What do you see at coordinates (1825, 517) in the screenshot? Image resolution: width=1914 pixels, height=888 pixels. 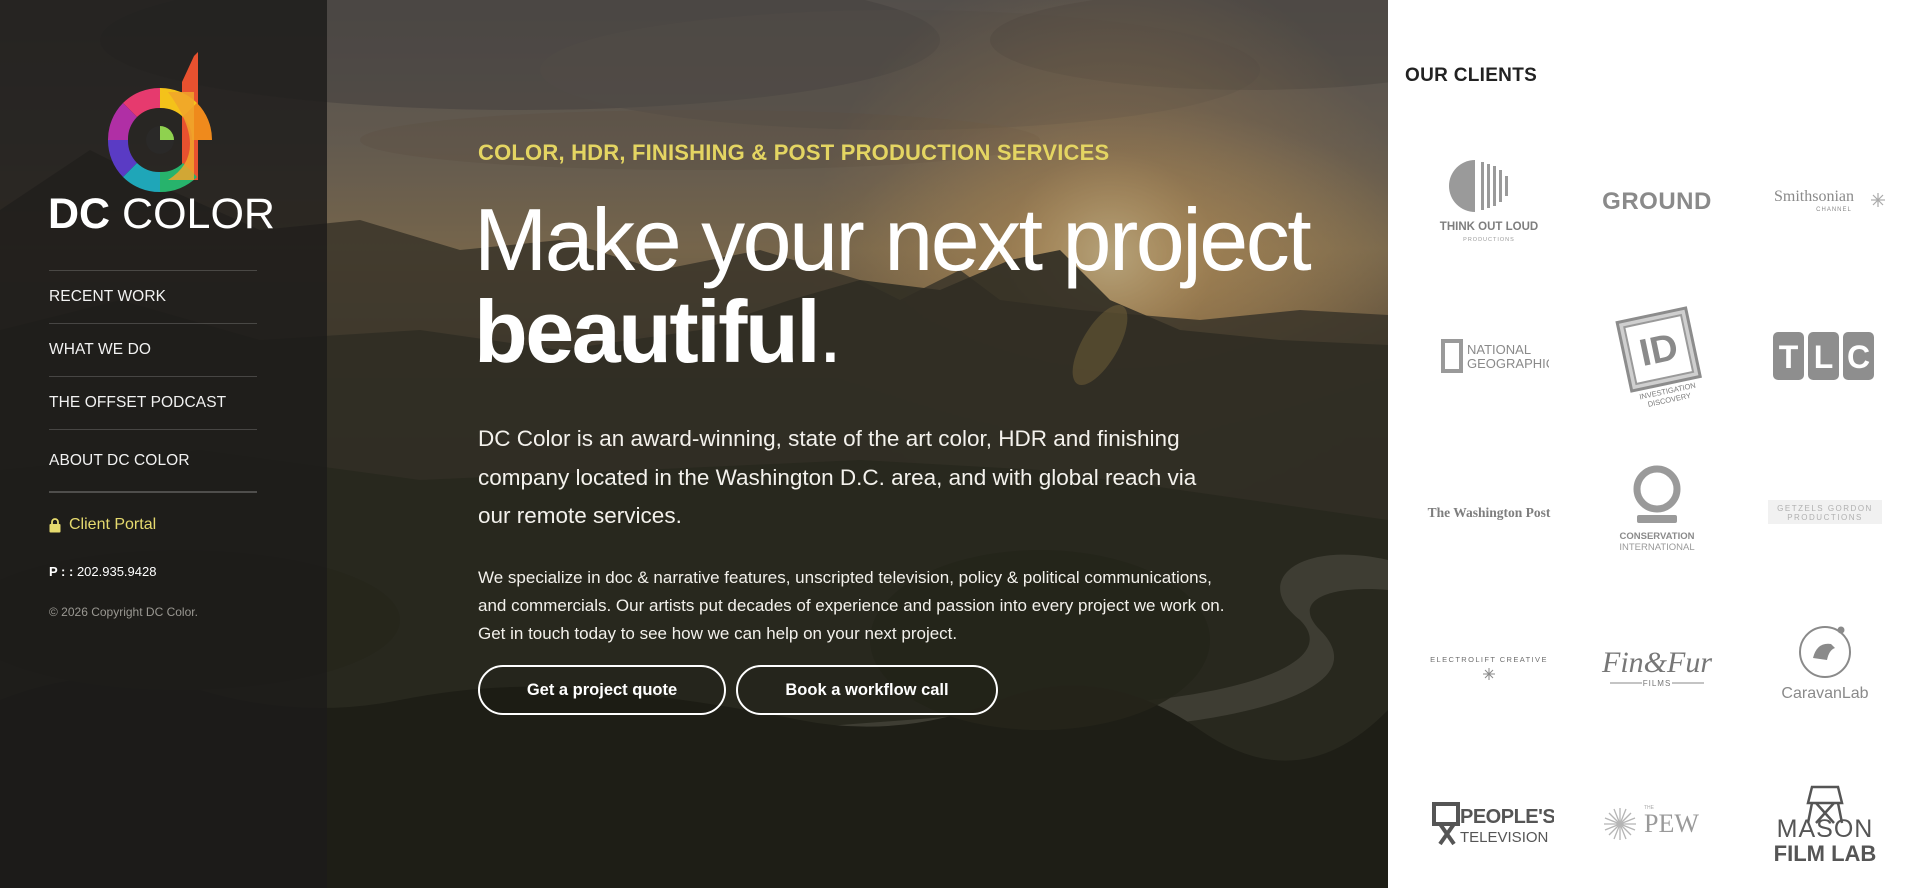 I see `getzels-line2: PRODUCTIONS` at bounding box center [1825, 517].